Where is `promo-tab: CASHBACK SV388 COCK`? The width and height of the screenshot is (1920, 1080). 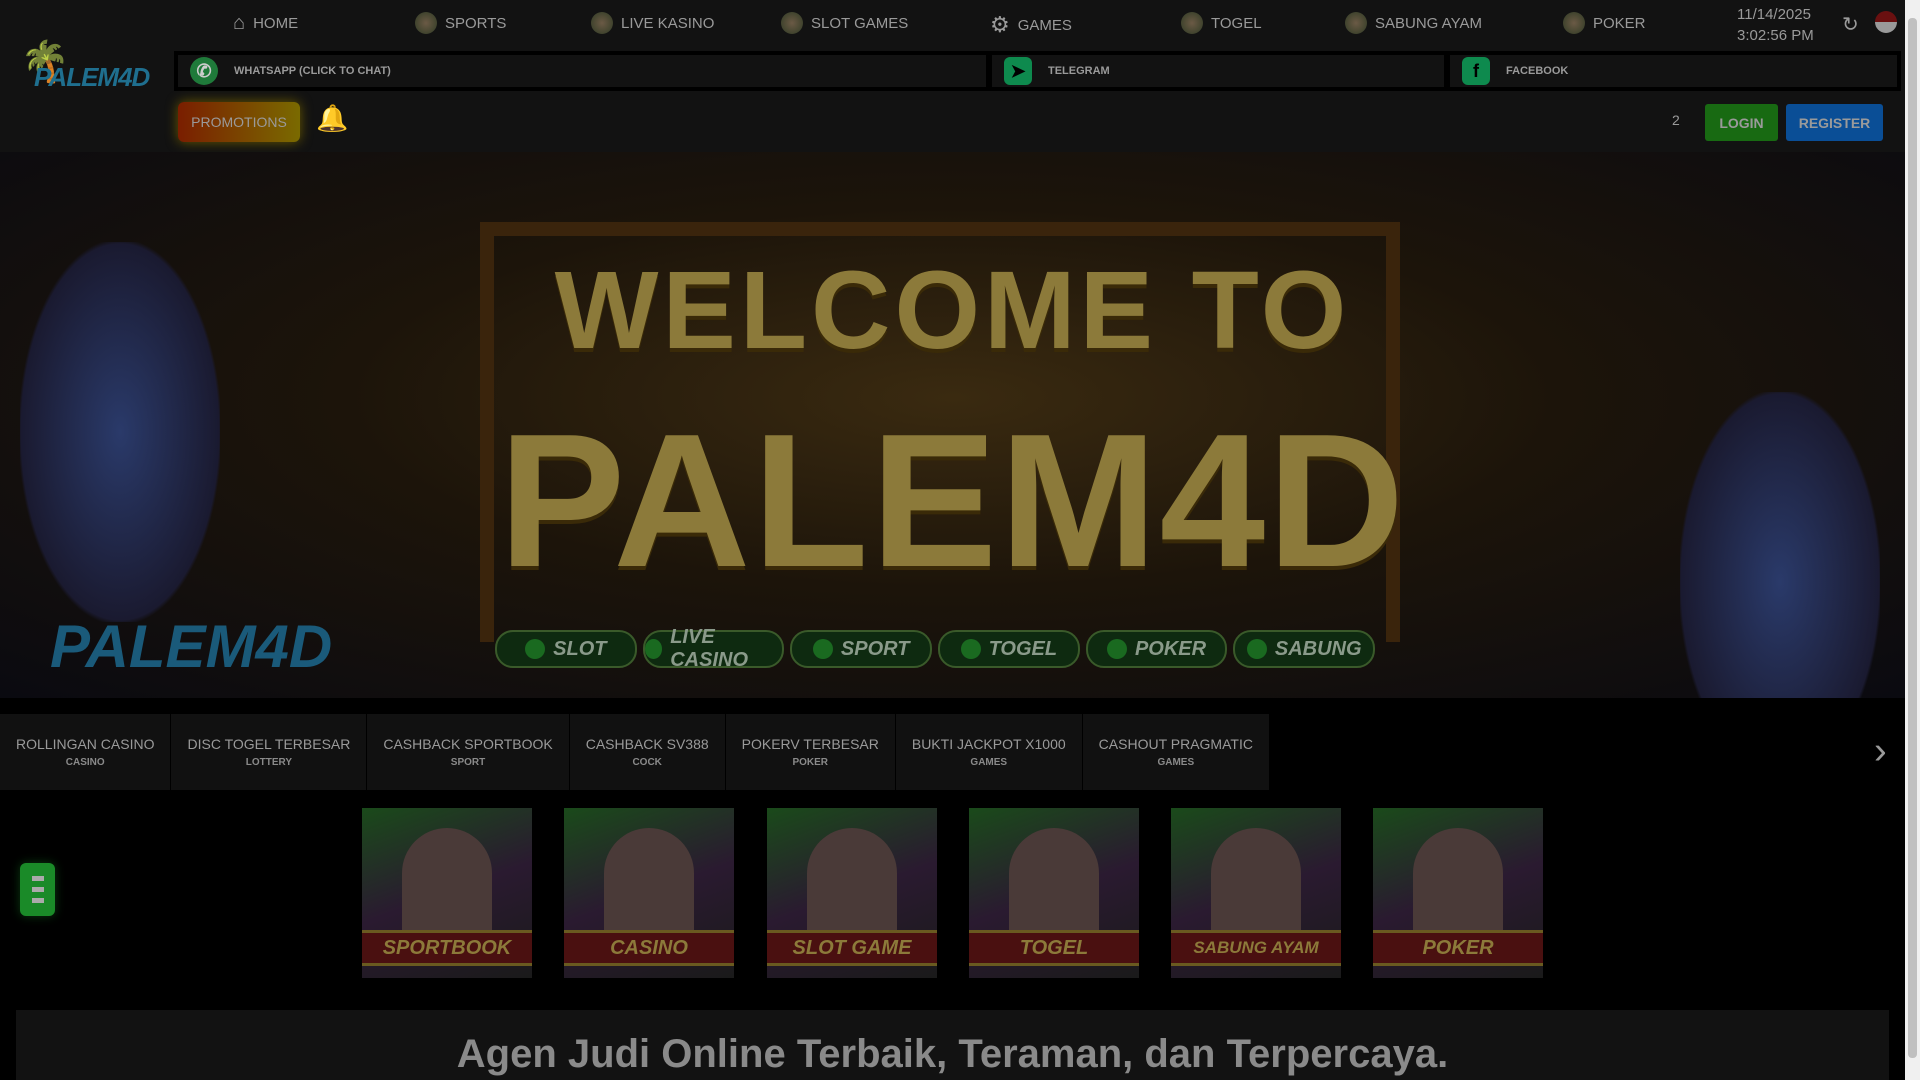 promo-tab: CASHBACK SV388 COCK is located at coordinates (647, 752).